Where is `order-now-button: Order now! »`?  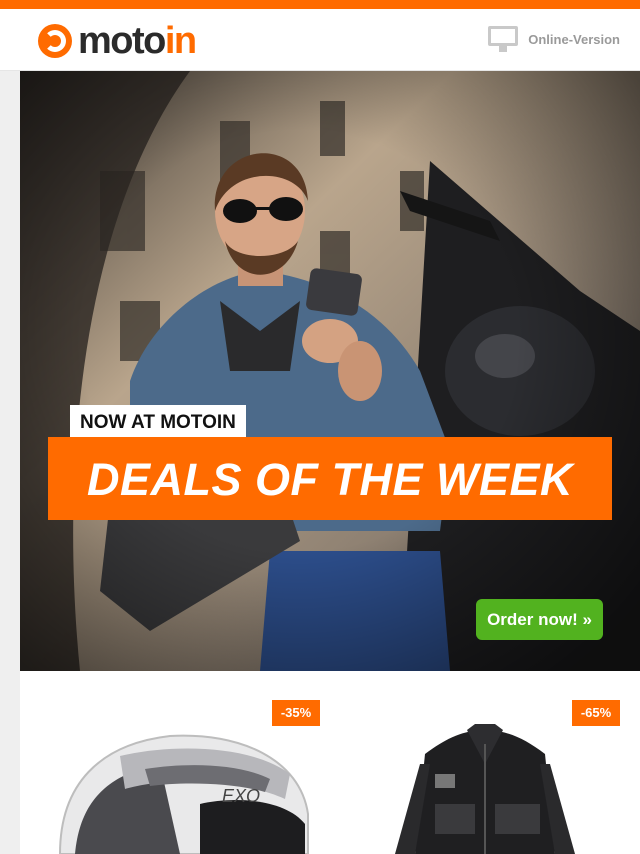
order-now-button: Order now! » is located at coordinates (539, 619).